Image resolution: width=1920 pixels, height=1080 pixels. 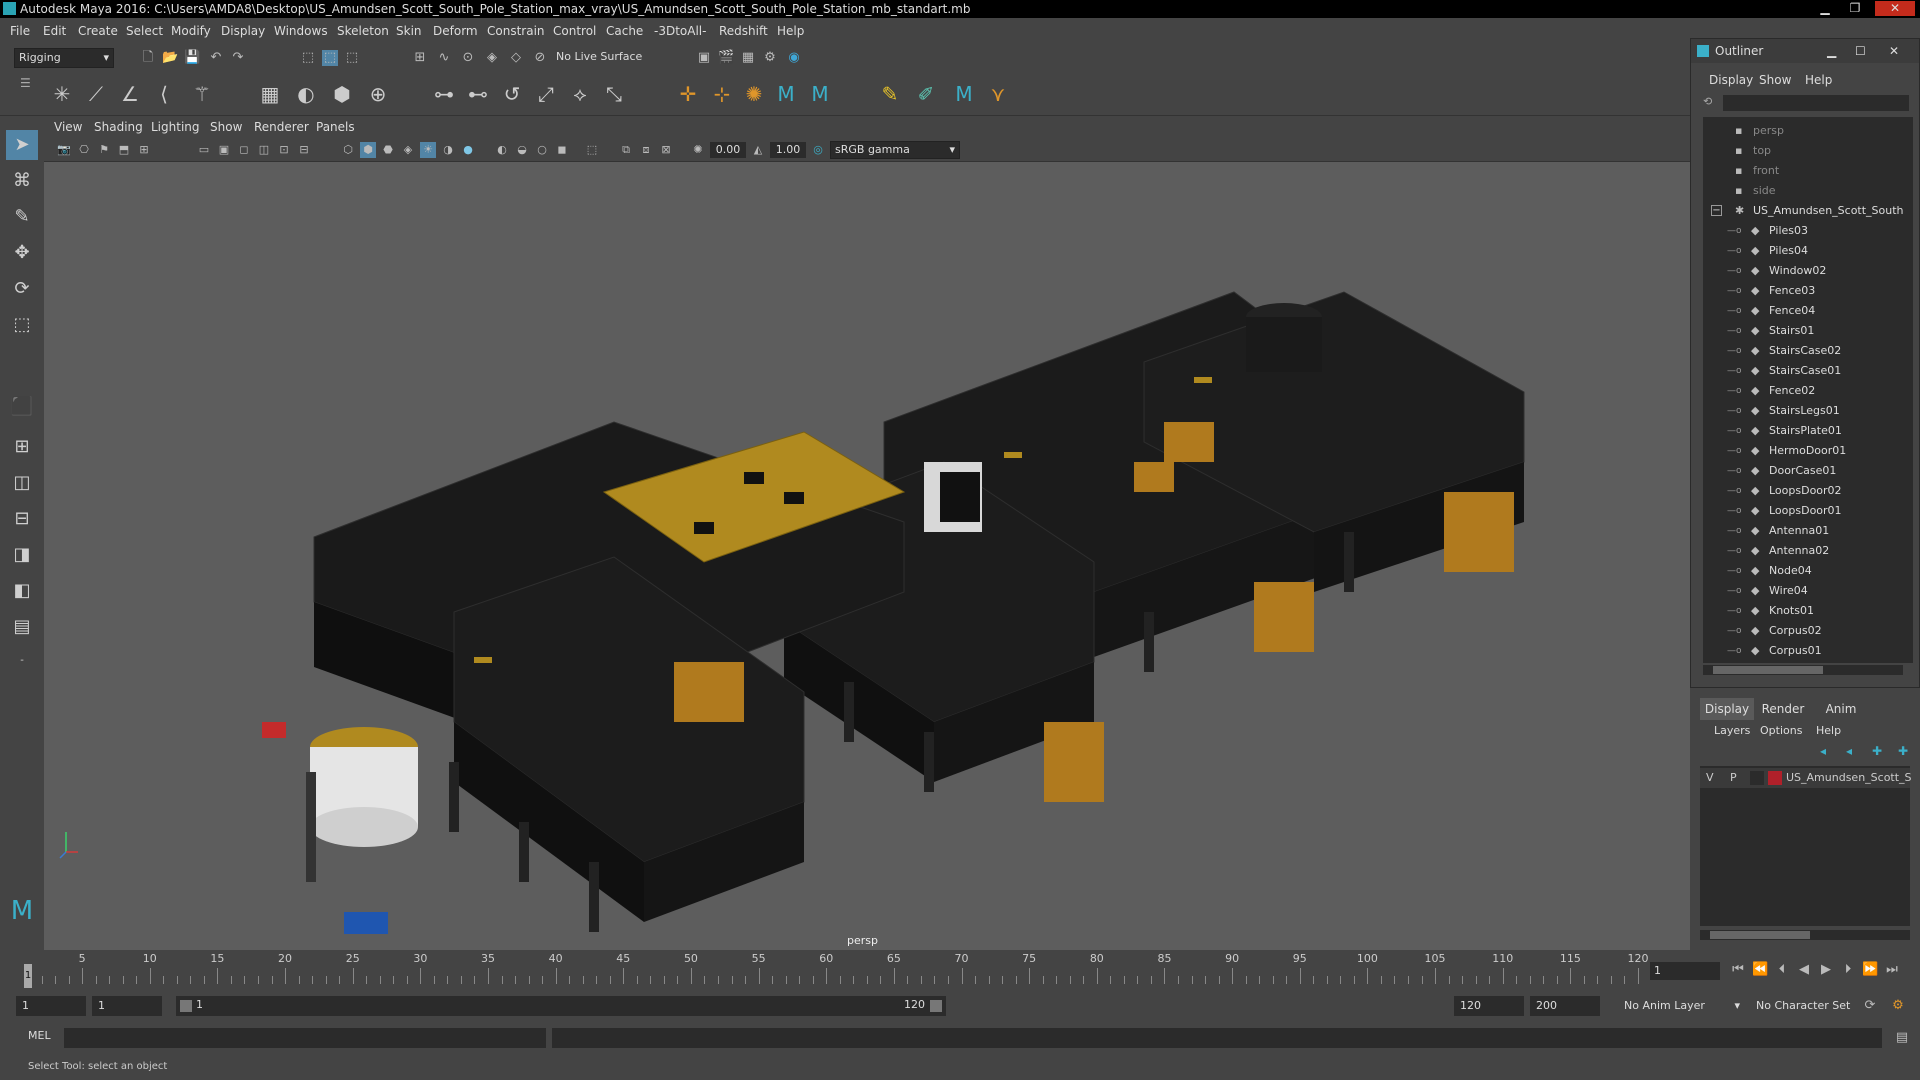 What do you see at coordinates (22, 289) in the screenshot?
I see `rotate-tool-icon: ⟳` at bounding box center [22, 289].